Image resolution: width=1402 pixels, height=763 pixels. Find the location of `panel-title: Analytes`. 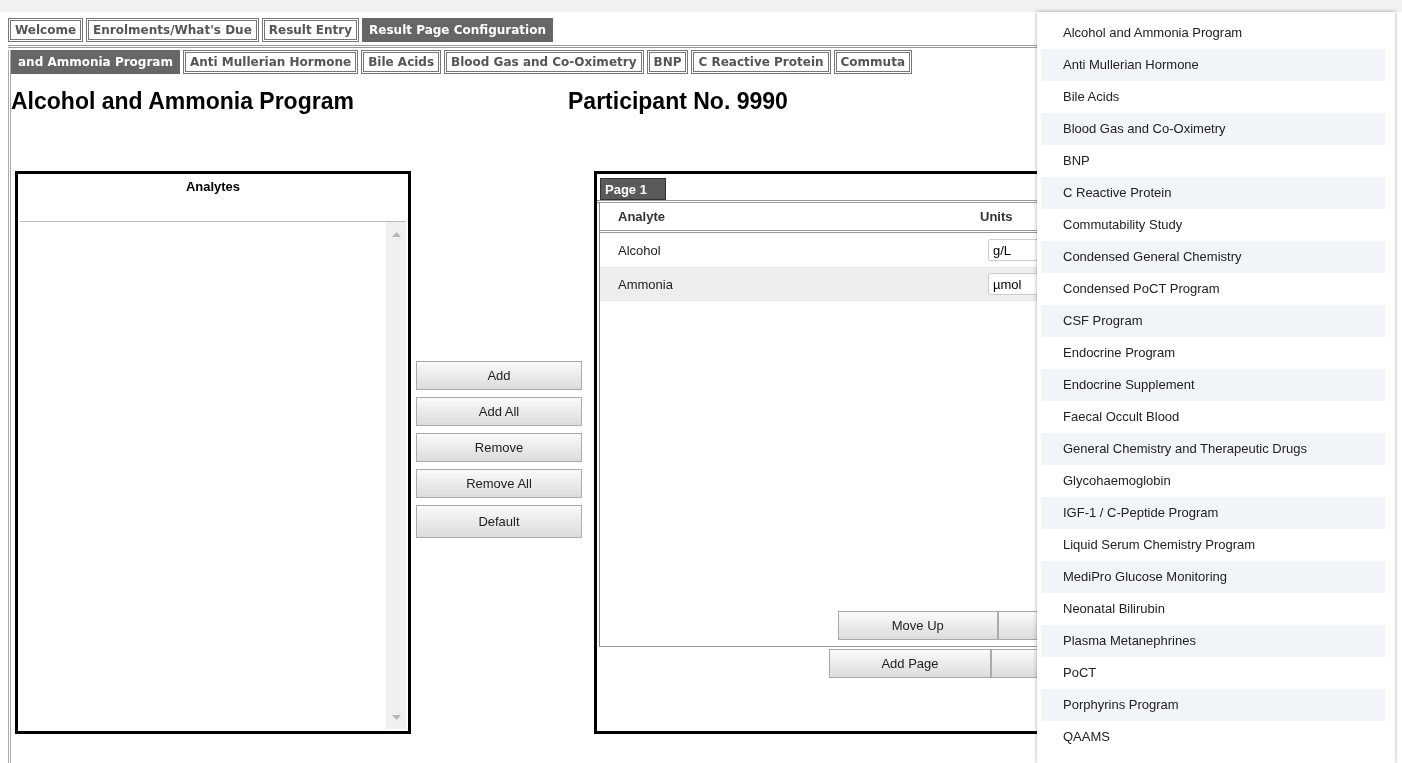

panel-title: Analytes is located at coordinates (213, 186).